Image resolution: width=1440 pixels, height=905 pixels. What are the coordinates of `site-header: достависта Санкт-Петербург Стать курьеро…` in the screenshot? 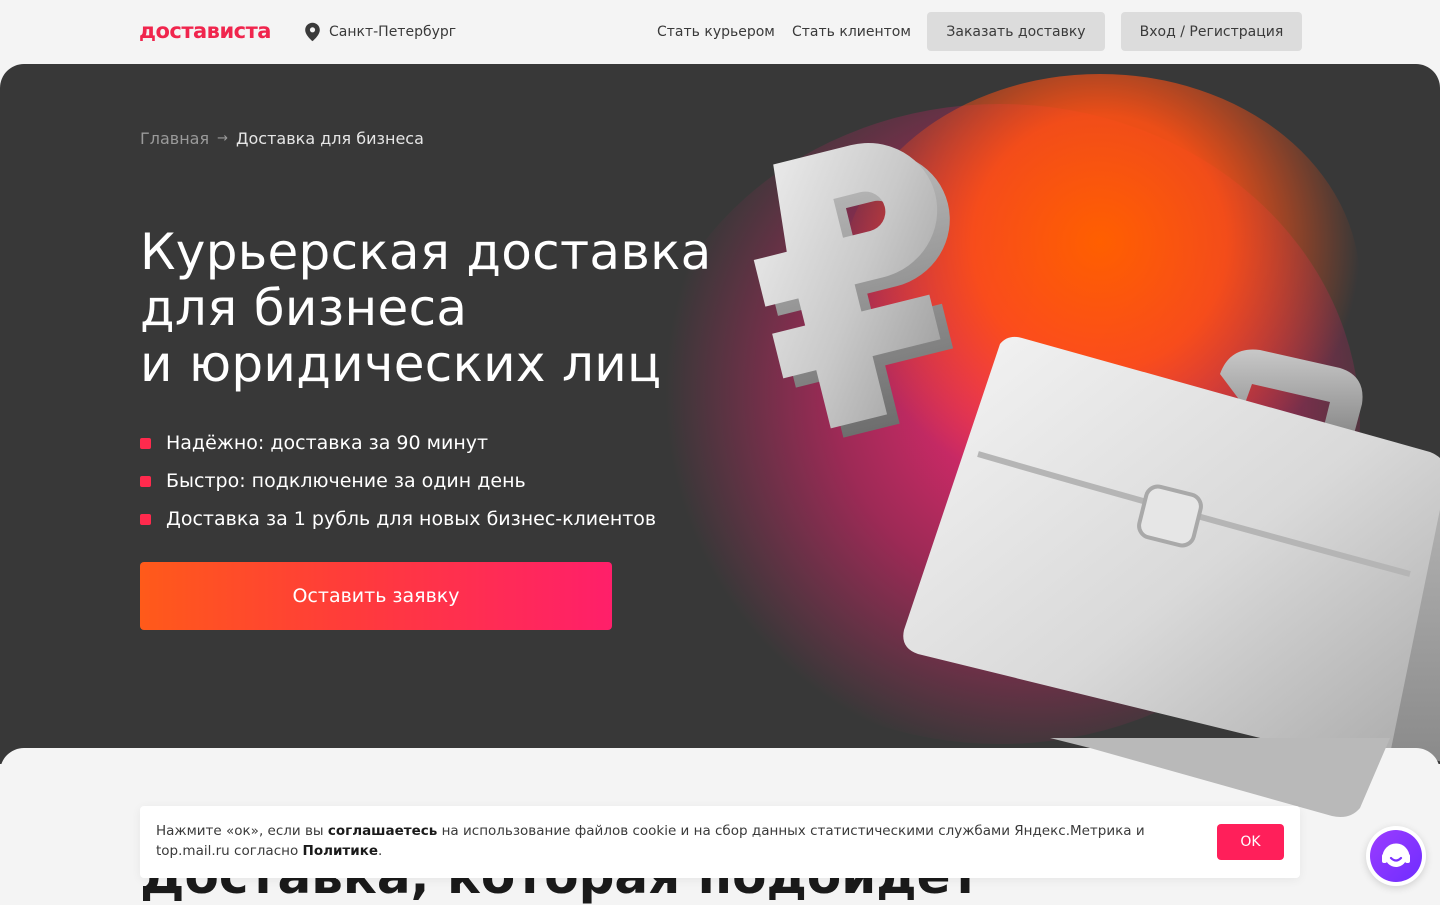 It's located at (720, 32).